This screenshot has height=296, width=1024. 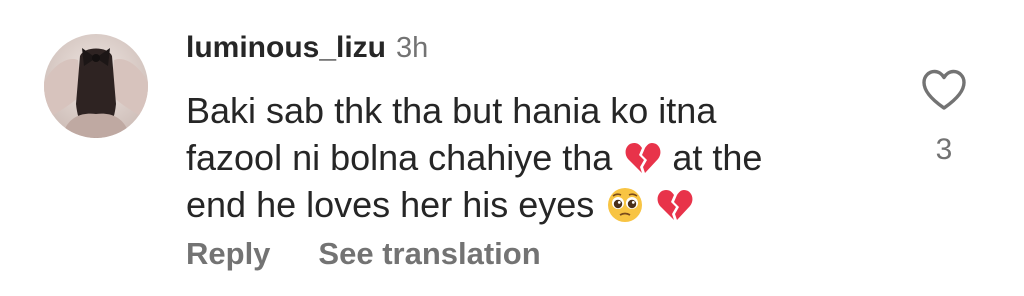 What do you see at coordinates (944, 149) in the screenshot?
I see `like-count: 3` at bounding box center [944, 149].